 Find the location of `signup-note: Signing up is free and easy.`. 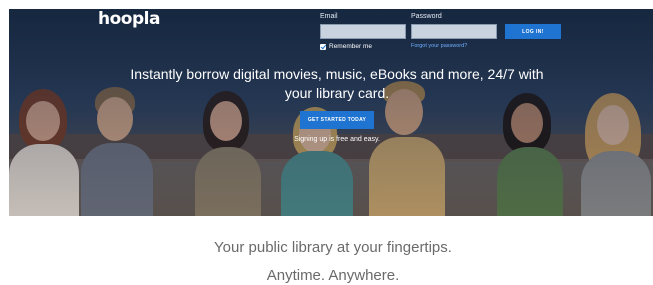

signup-note: Signing up is free and easy. is located at coordinates (337, 139).